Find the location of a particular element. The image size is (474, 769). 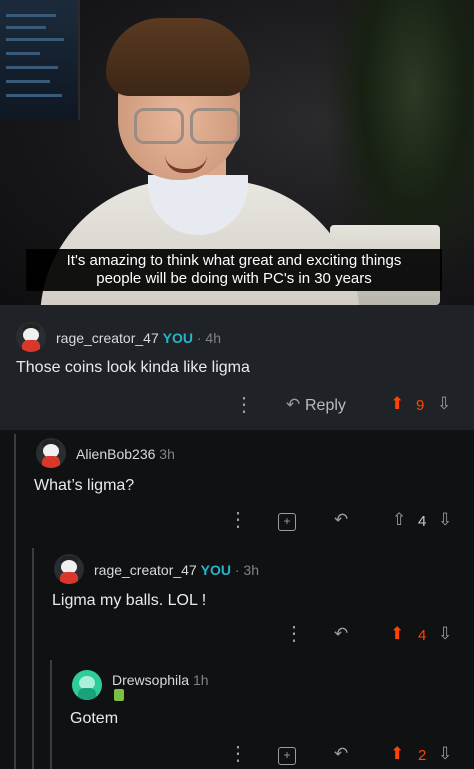

comment-author: rage_creator_47 YOU · 4h is located at coordinates (138, 338).